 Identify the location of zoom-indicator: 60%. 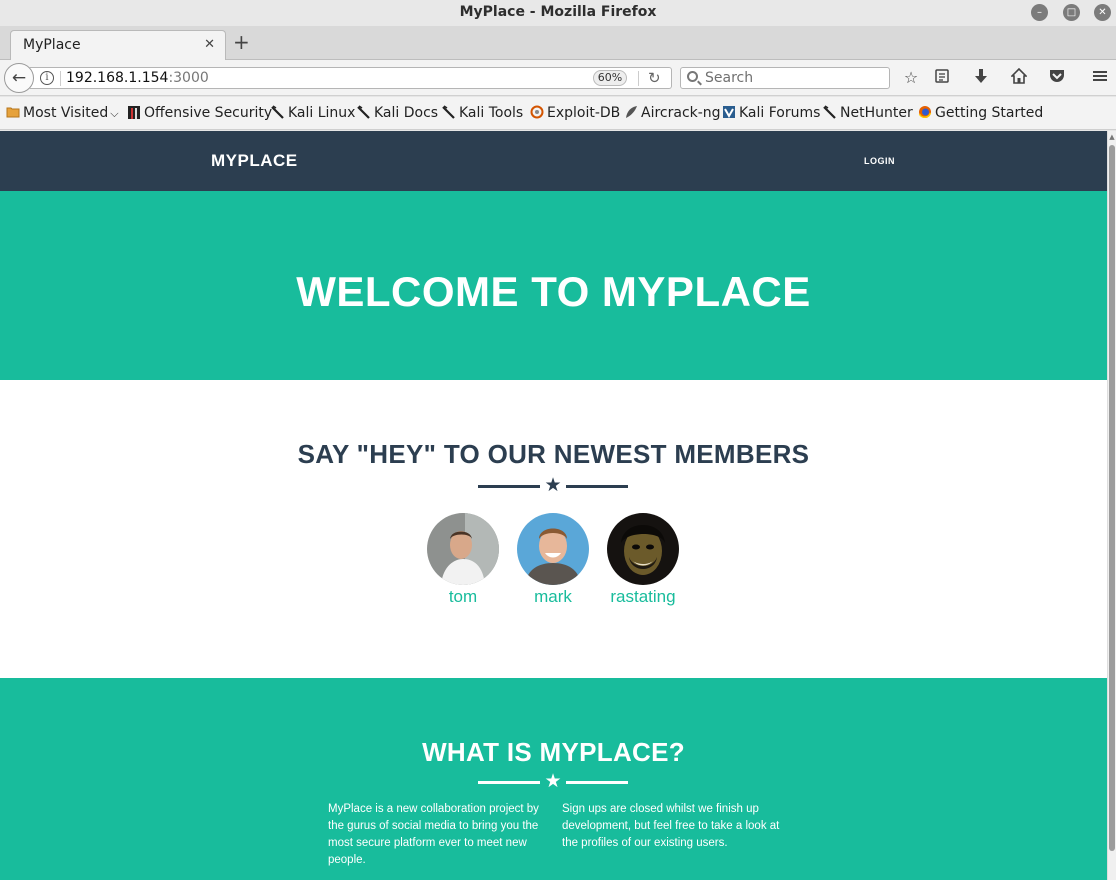
(610, 78).